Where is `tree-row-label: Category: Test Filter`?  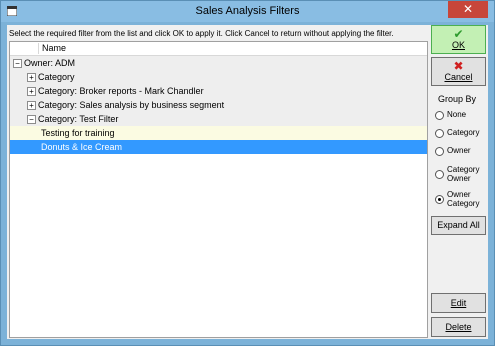
tree-row-label: Category: Test Filter is located at coordinates (78, 119).